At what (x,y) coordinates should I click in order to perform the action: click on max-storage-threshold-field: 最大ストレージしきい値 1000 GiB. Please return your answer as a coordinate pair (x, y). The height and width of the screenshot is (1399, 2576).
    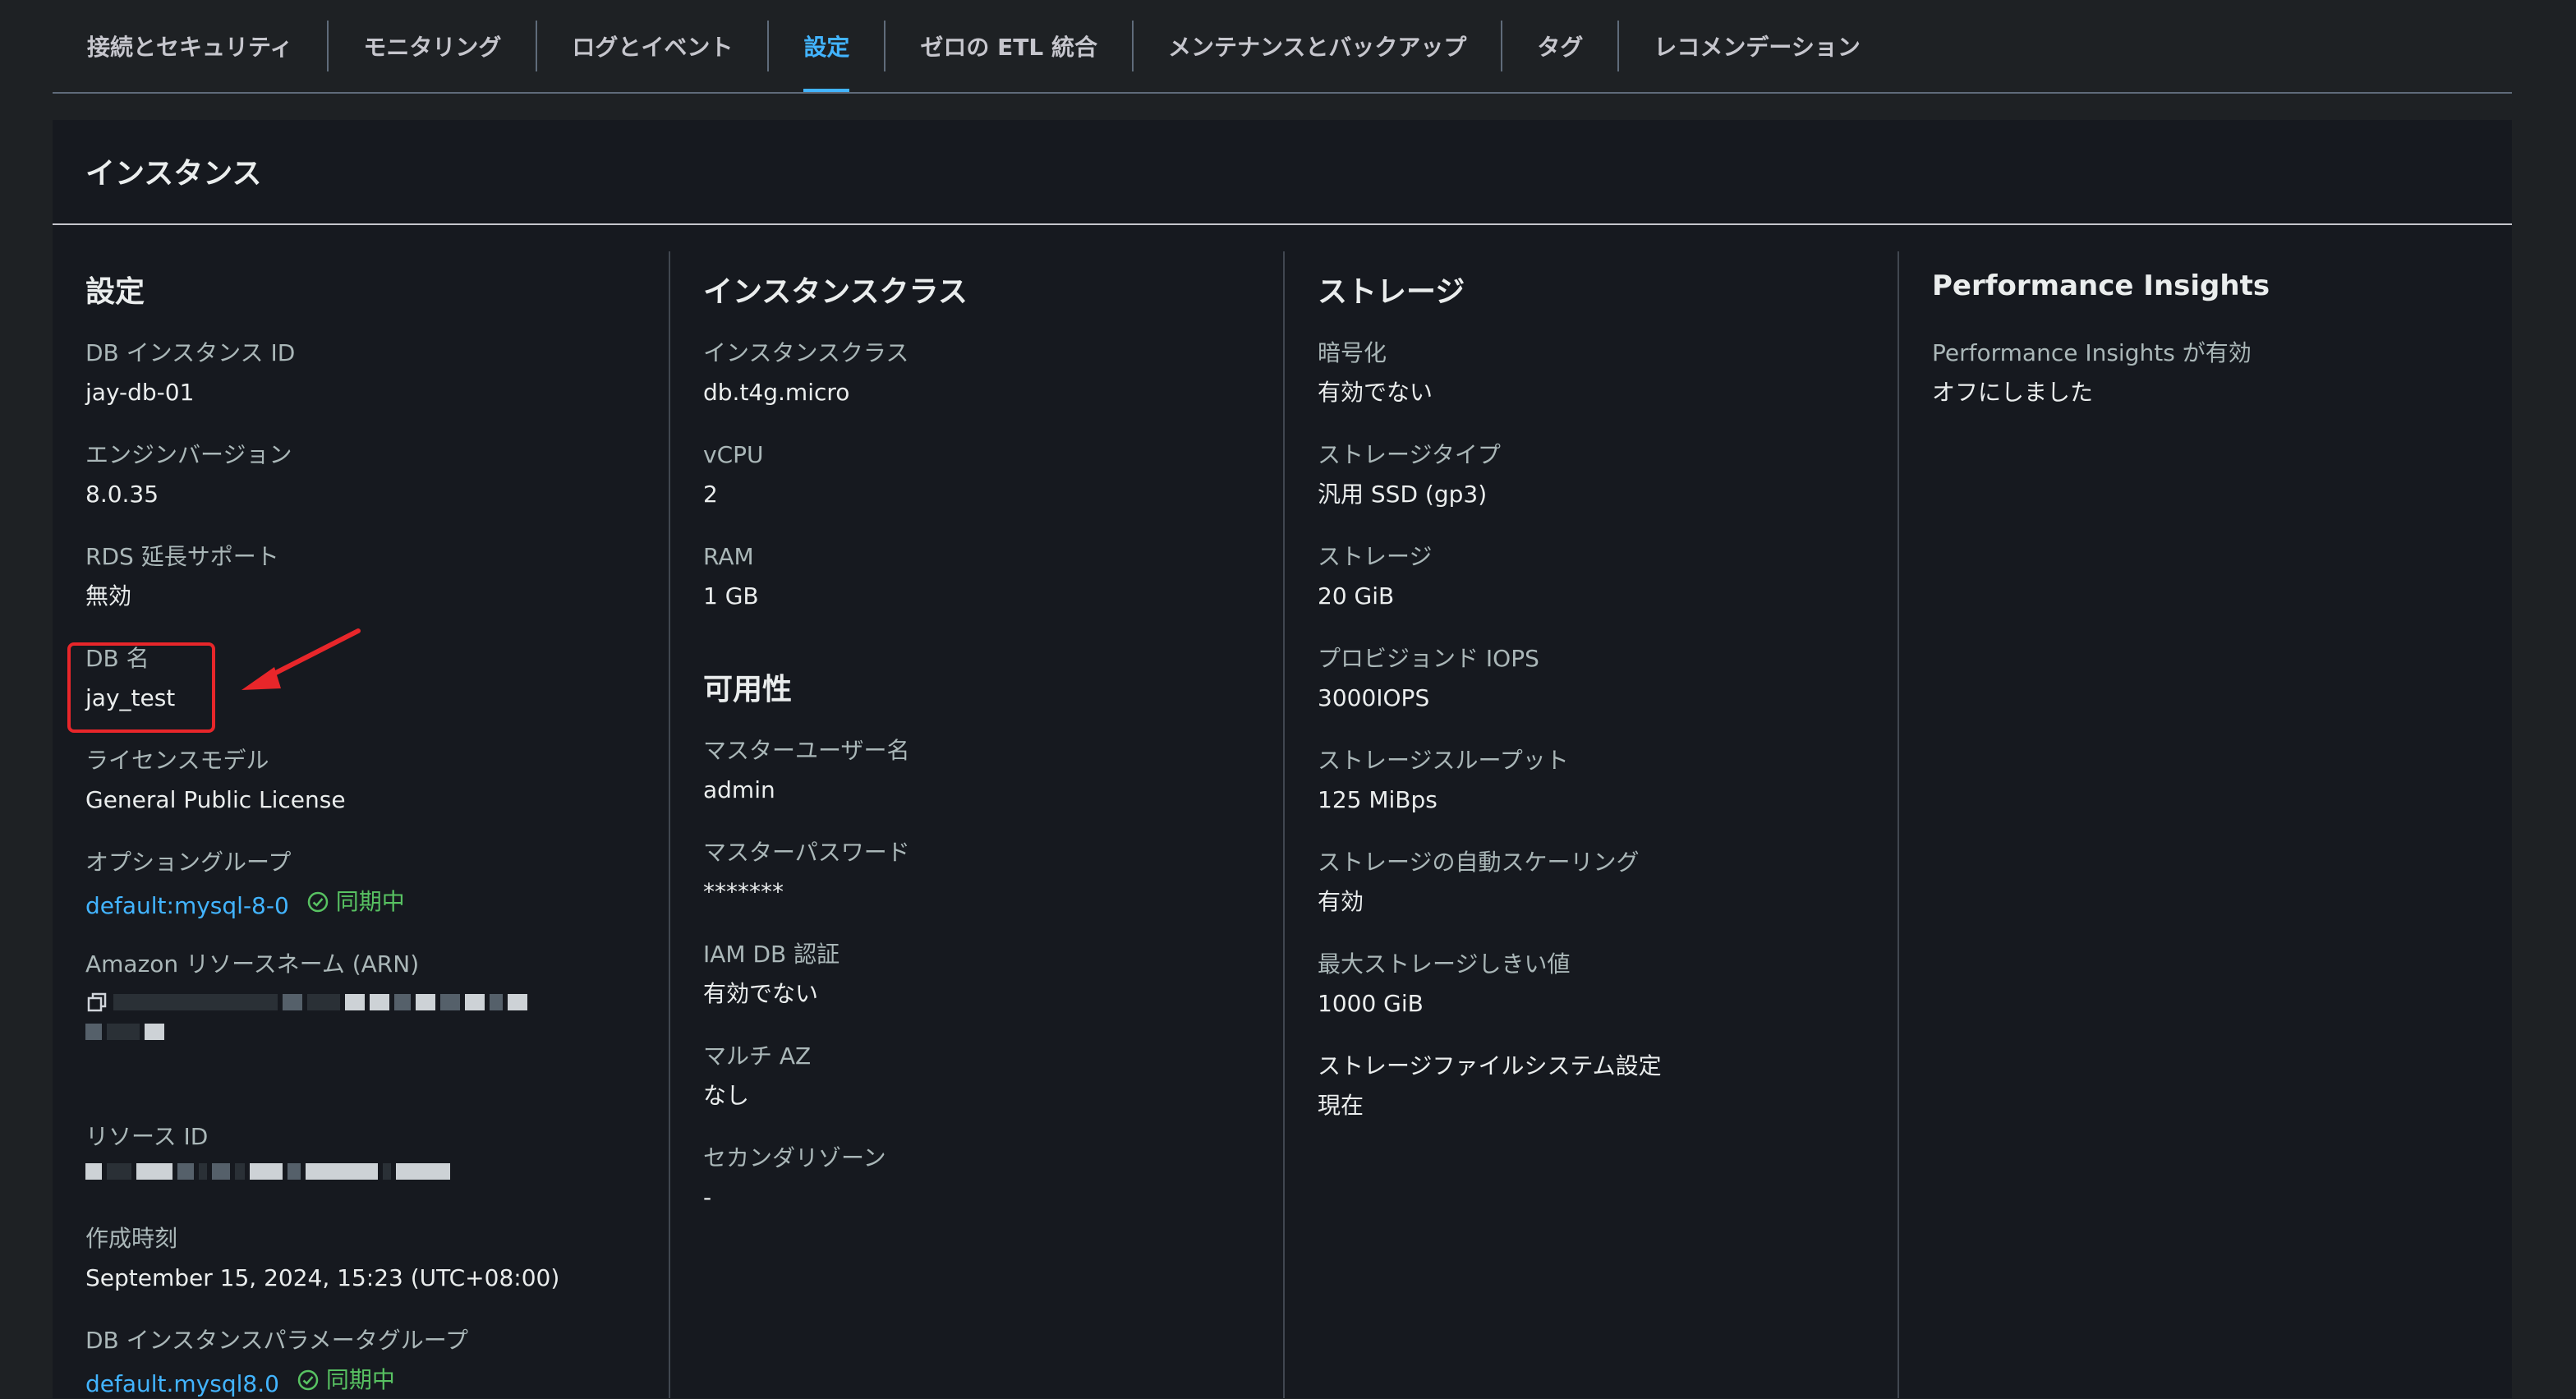
    Looking at the image, I should click on (1444, 985).